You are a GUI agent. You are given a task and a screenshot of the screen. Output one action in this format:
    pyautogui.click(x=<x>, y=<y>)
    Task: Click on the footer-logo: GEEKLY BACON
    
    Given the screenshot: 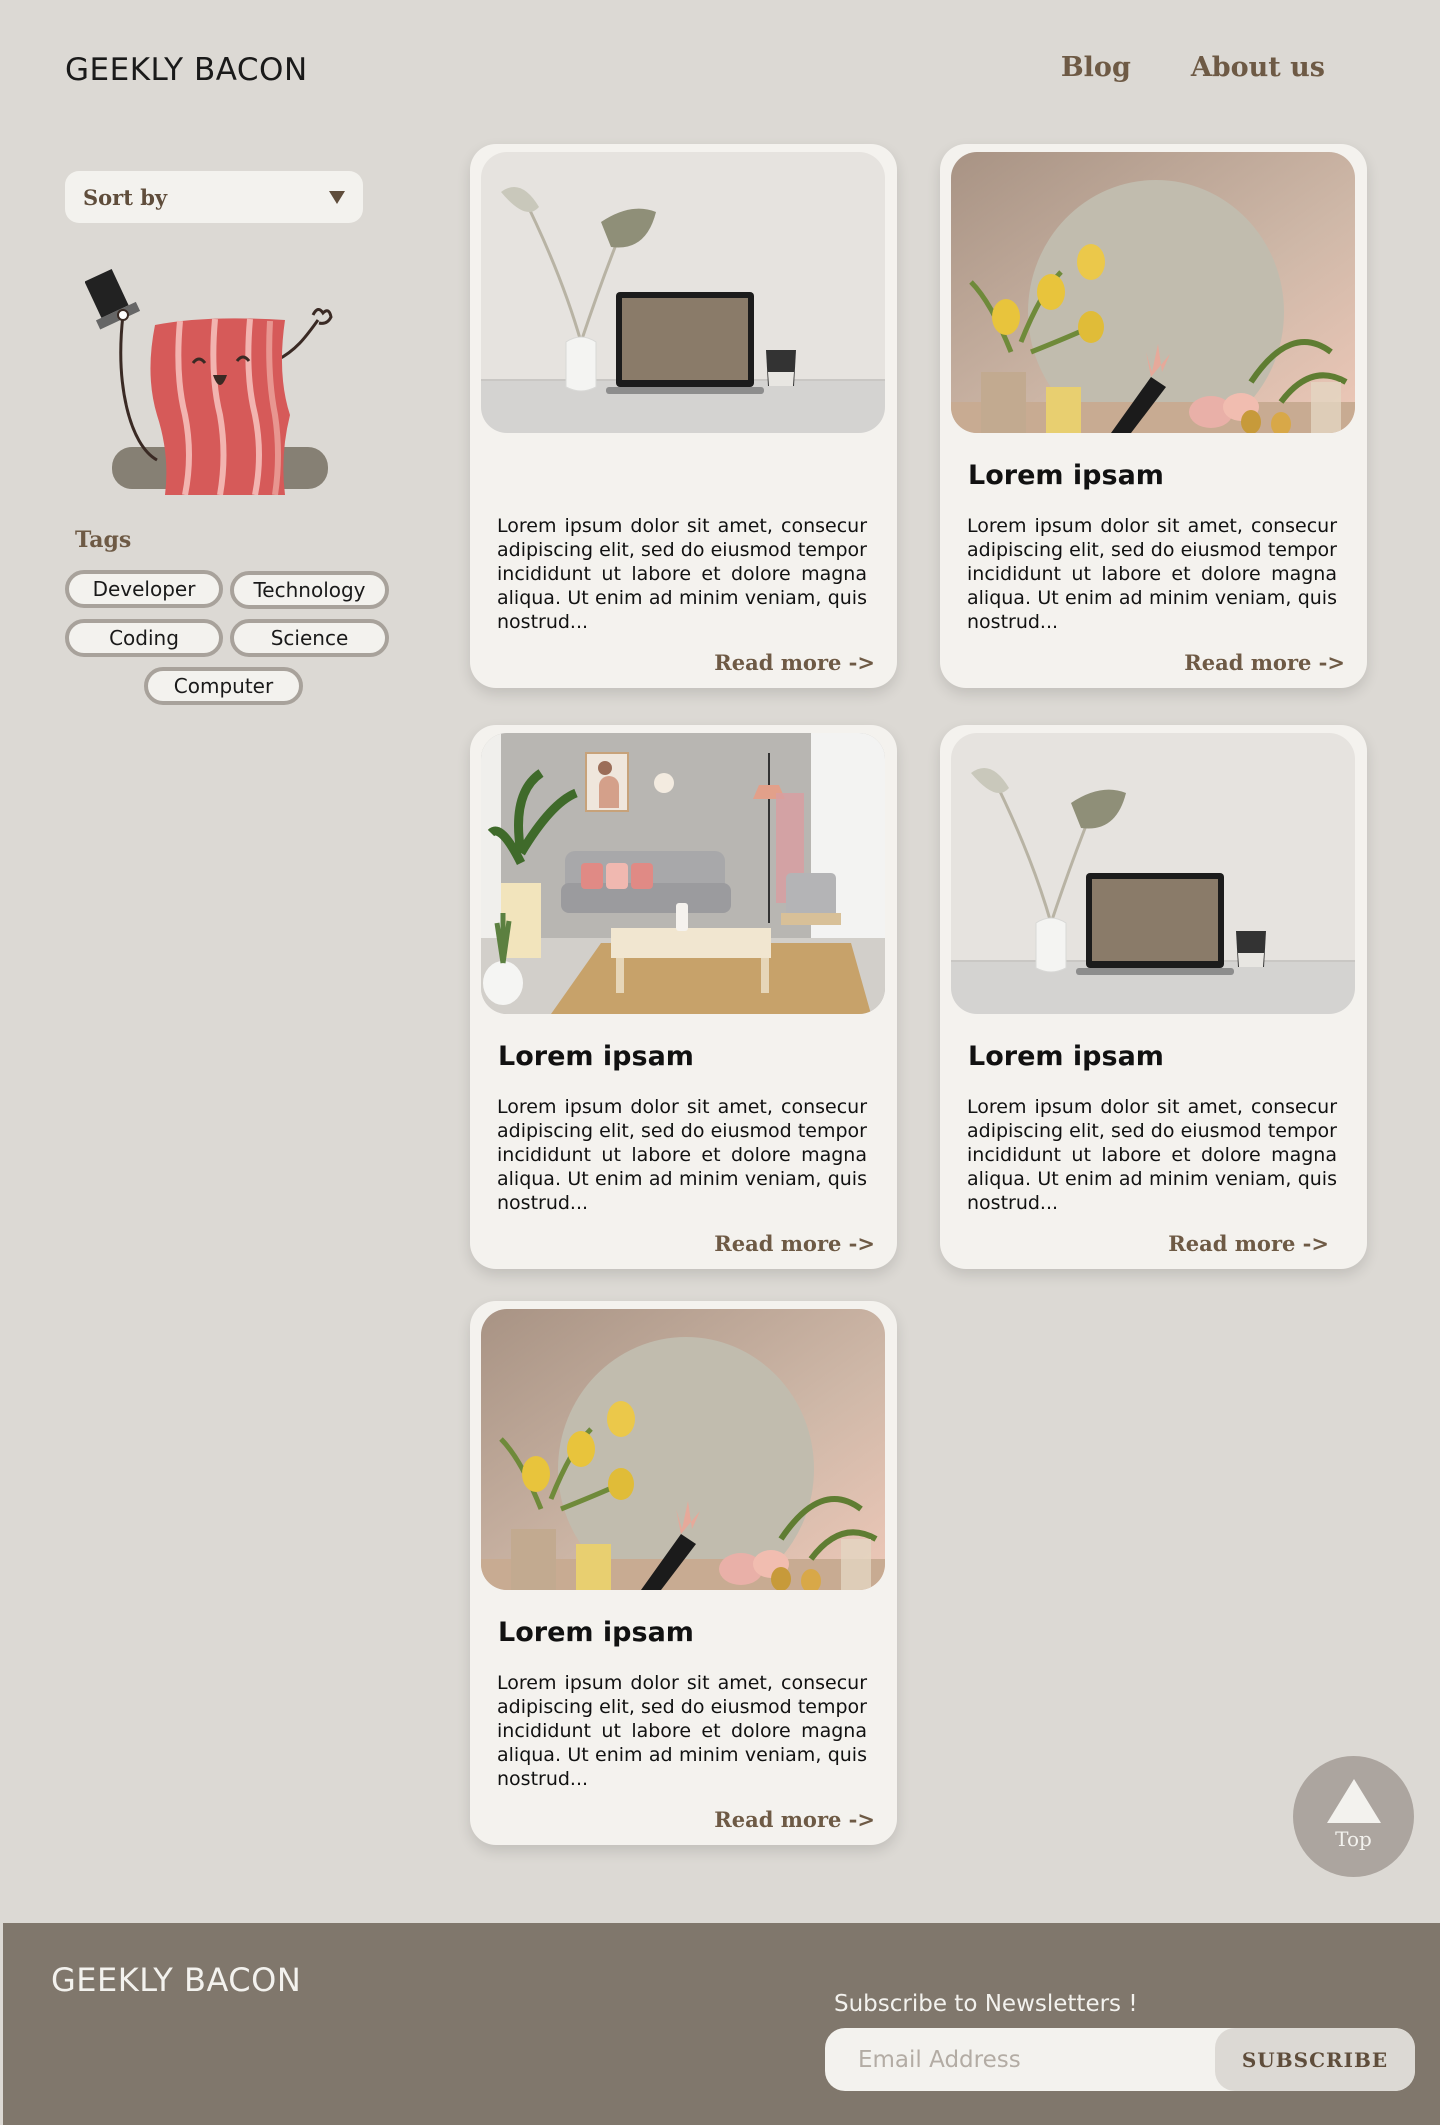 What is the action you would take?
    pyautogui.click(x=176, y=1980)
    